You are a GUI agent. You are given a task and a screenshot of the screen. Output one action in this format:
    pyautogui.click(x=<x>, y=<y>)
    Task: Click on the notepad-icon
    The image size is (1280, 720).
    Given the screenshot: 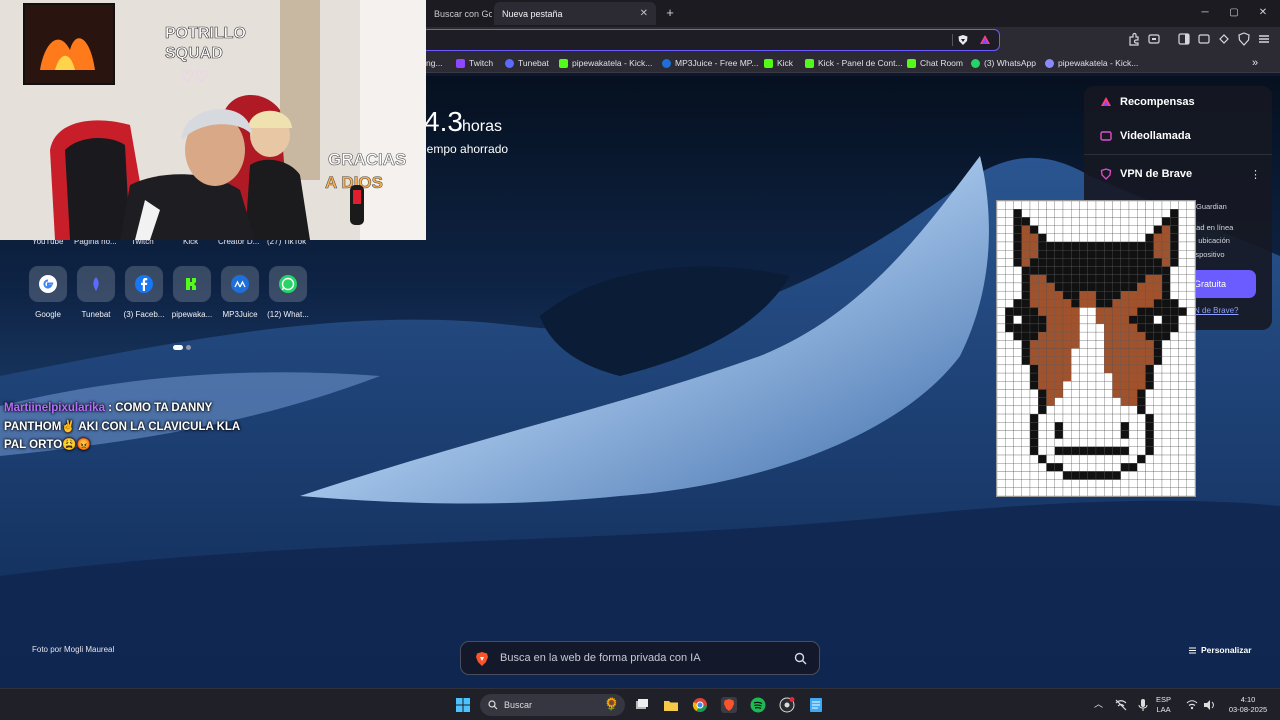 What is the action you would take?
    pyautogui.click(x=816, y=705)
    